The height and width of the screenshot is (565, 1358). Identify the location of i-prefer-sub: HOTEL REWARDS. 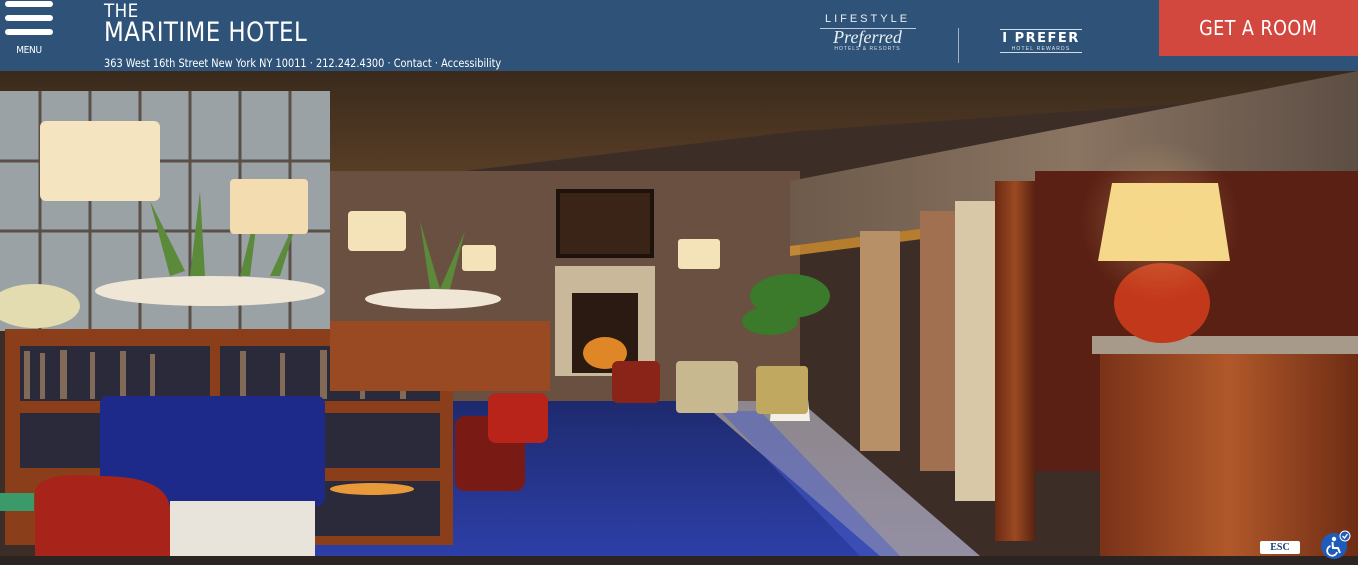
(1041, 49).